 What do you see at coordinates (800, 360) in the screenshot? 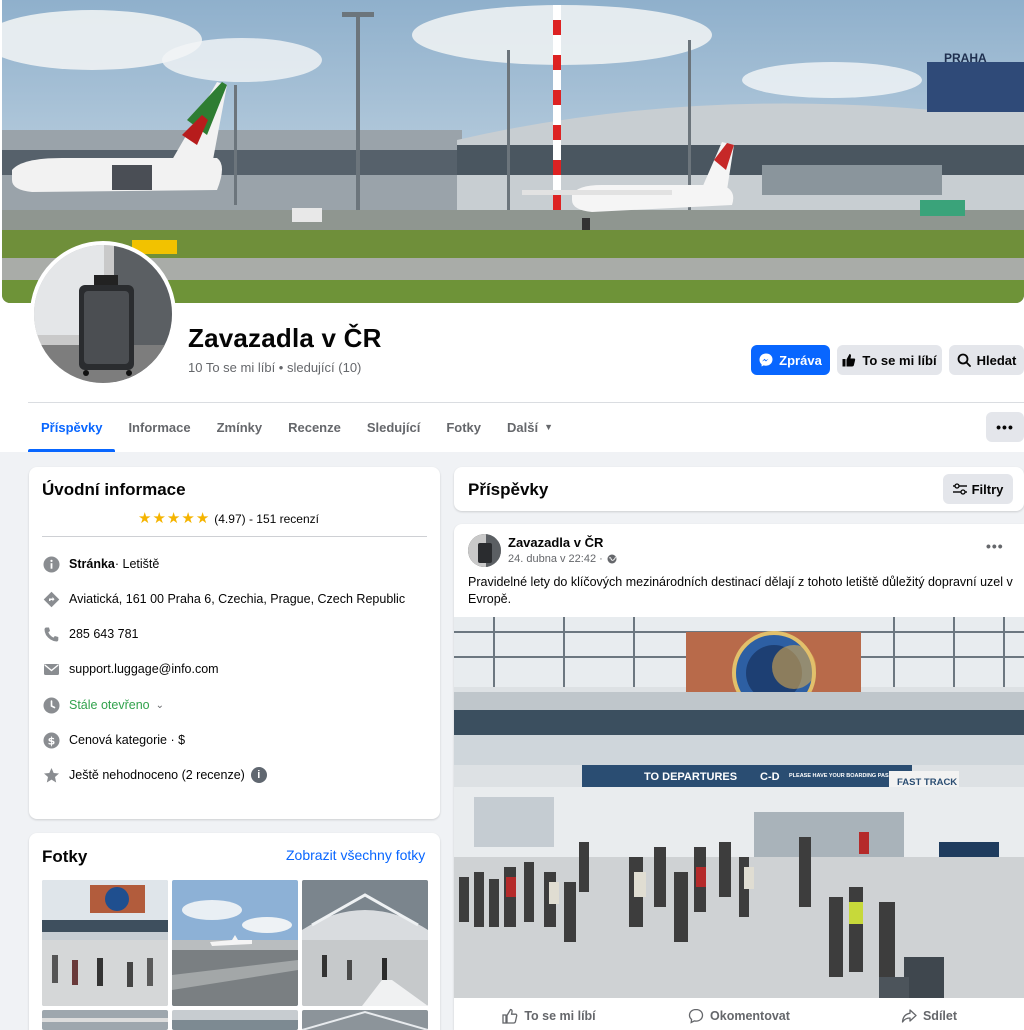
I see `message-button-label: Zpráva` at bounding box center [800, 360].